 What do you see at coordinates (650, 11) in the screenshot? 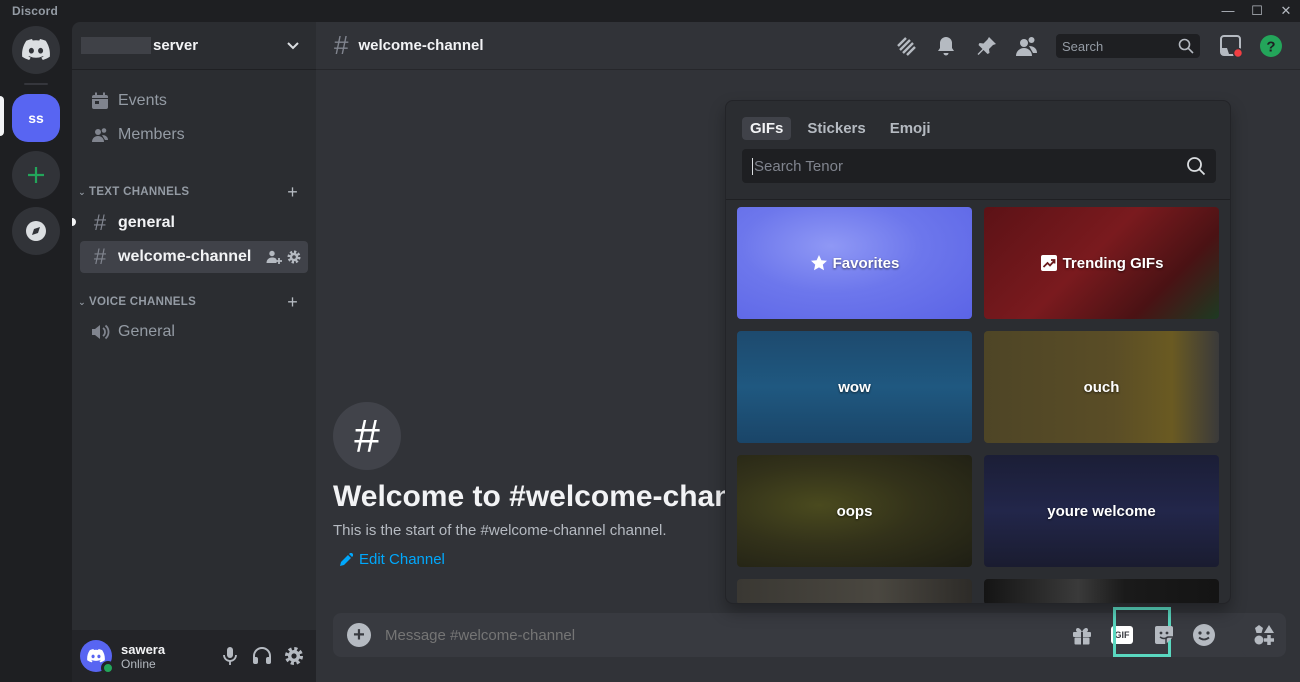
I see `title-bar: Discord — ☐ ✕` at bounding box center [650, 11].